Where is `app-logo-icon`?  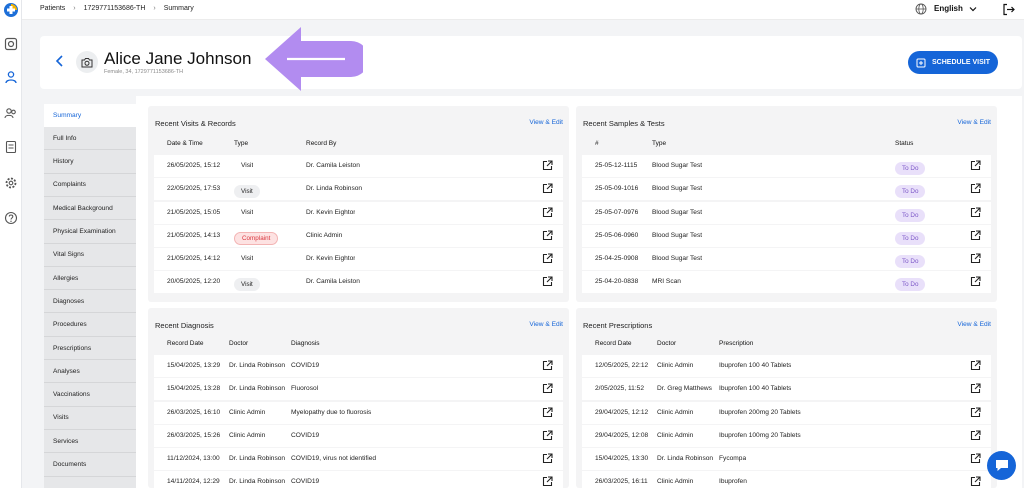 app-logo-icon is located at coordinates (11, 10).